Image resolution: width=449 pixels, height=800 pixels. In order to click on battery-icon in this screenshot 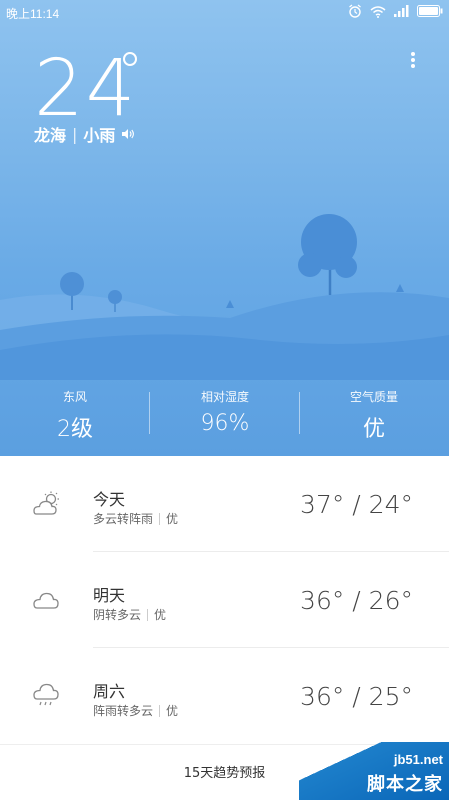, I will do `click(430, 11)`.